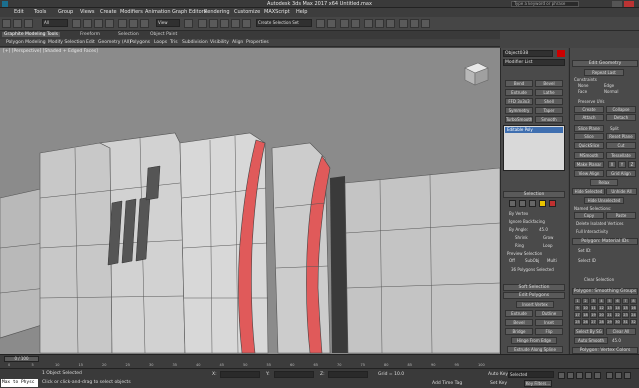  Describe the element at coordinates (583, 85) in the screenshot. I see `constraint-none-radio: None` at that location.